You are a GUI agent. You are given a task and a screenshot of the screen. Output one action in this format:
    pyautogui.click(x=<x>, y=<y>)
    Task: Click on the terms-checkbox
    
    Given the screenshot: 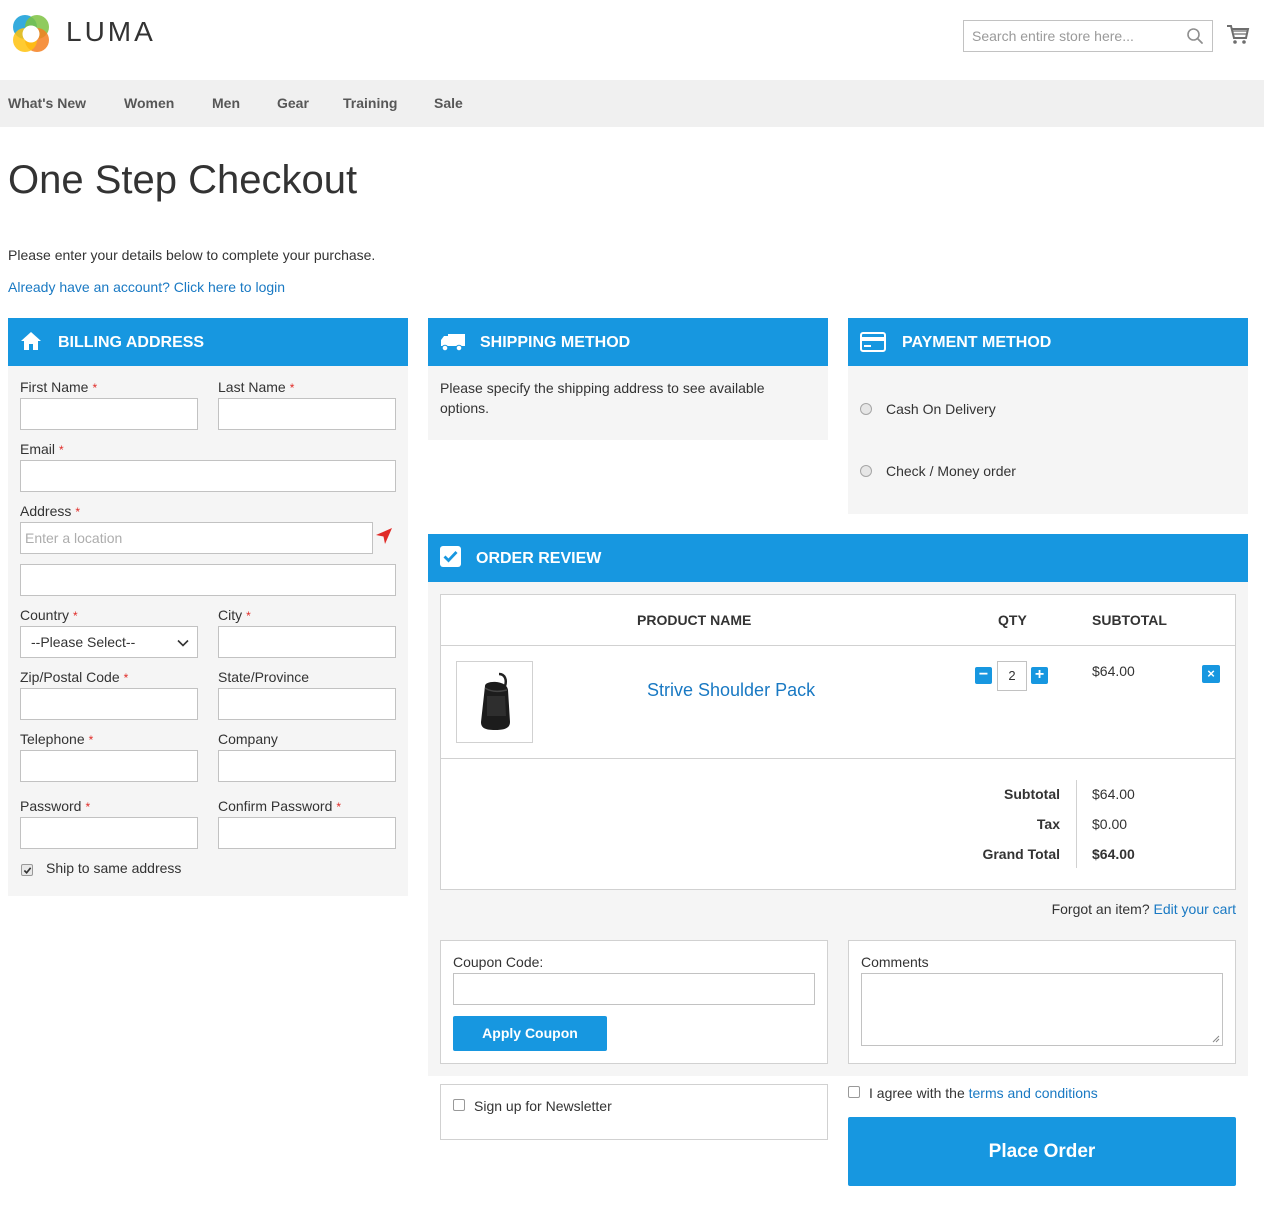 What is the action you would take?
    pyautogui.click(x=854, y=1092)
    